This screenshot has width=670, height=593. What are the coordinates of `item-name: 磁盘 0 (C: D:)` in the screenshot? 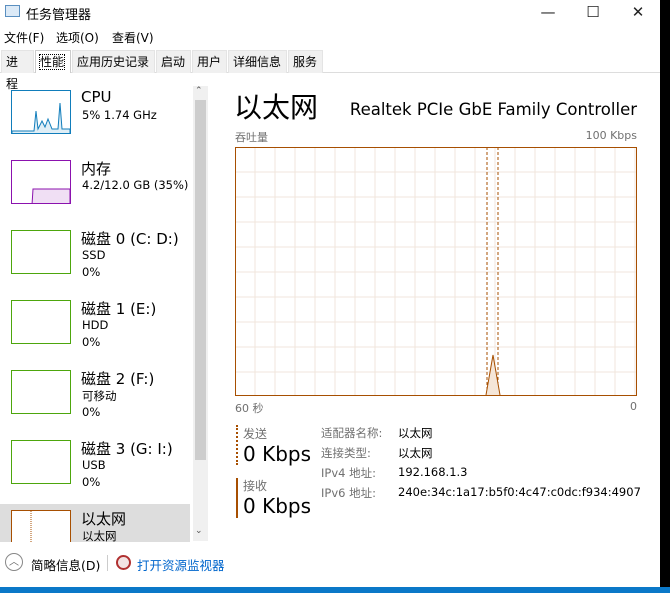 It's located at (130, 239).